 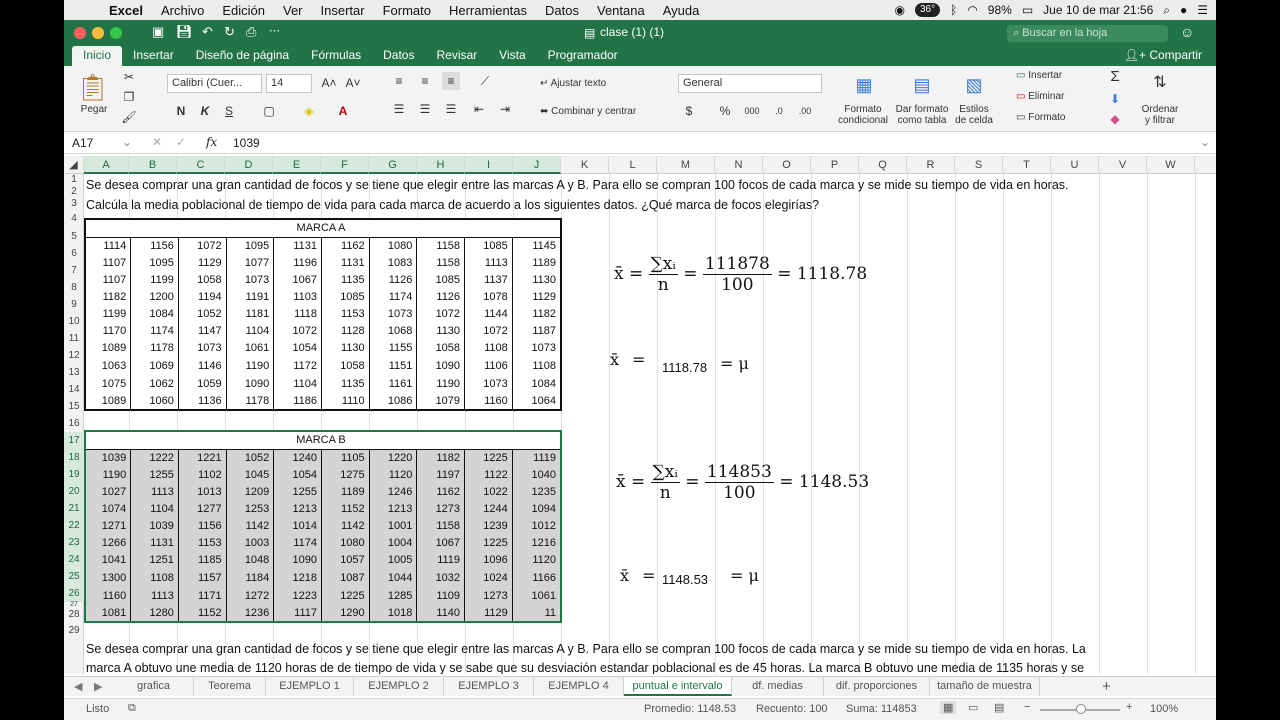 I want to click on cell: 1174, so click(x=393, y=296).